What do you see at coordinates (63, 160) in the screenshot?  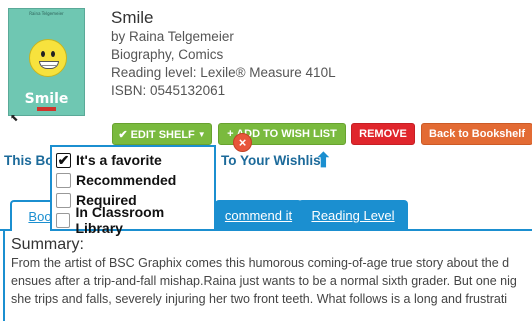 I see `checkbox-checked-icon: ✔` at bounding box center [63, 160].